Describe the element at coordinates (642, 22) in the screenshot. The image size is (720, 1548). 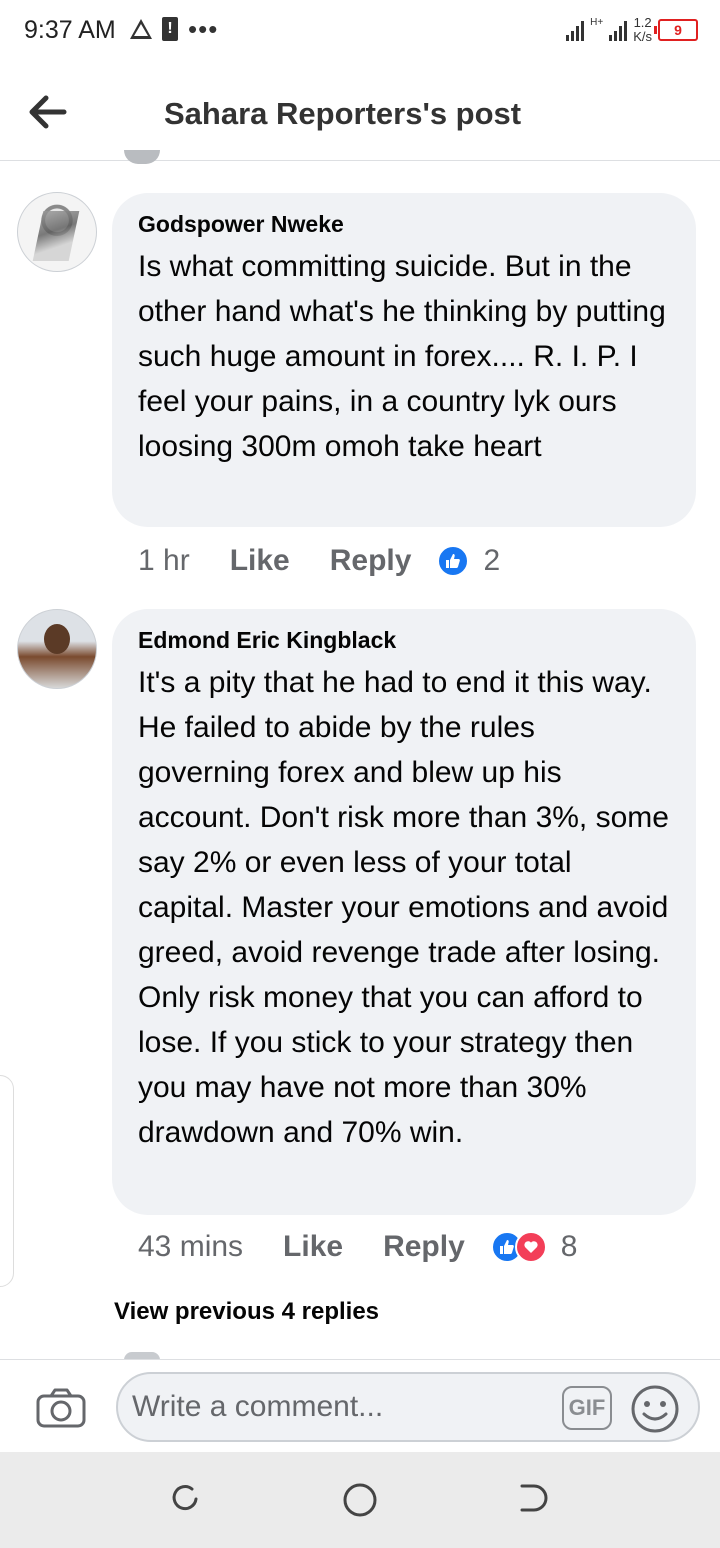
I see `speed-value: 1.2` at that location.